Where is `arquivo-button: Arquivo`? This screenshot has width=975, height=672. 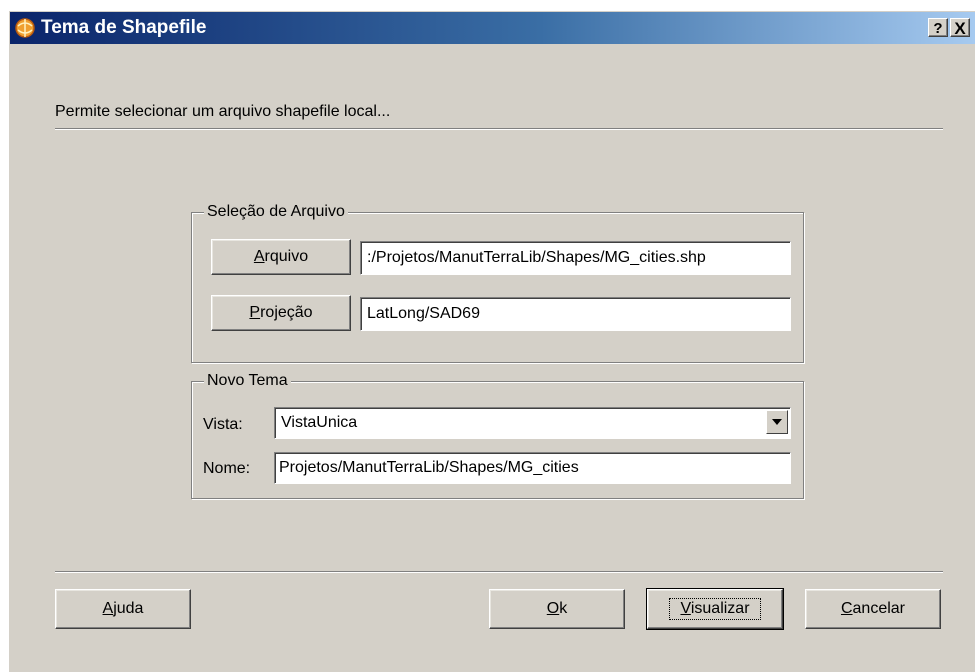
arquivo-button: Arquivo is located at coordinates (281, 257).